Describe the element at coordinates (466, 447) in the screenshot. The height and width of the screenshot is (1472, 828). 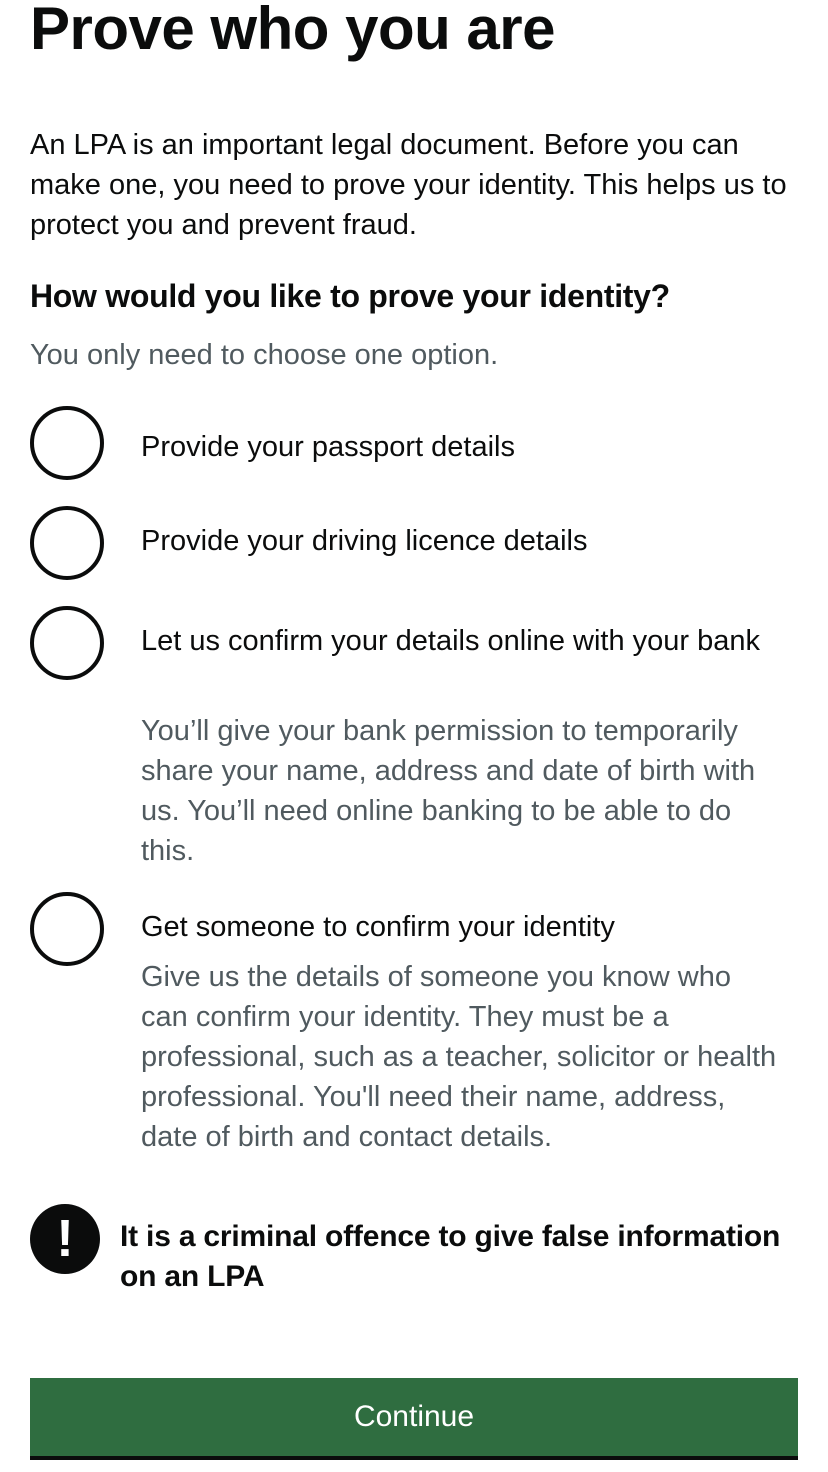
I see `radio-label-passport: Provide your passport details` at that location.